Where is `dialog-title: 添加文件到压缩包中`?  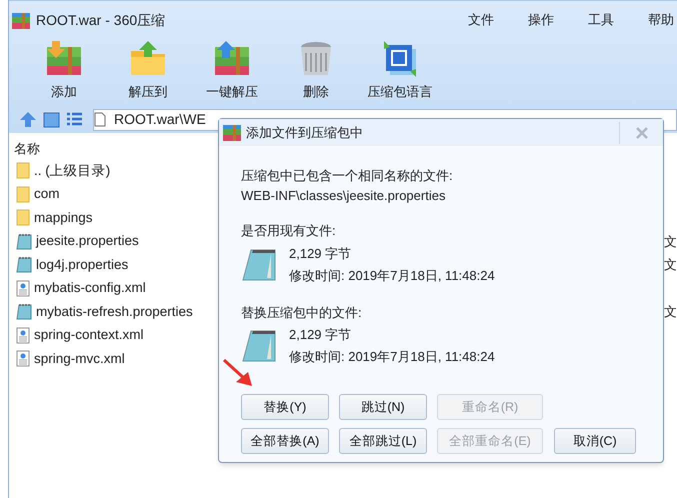 dialog-title: 添加文件到压缩包中 is located at coordinates (304, 133).